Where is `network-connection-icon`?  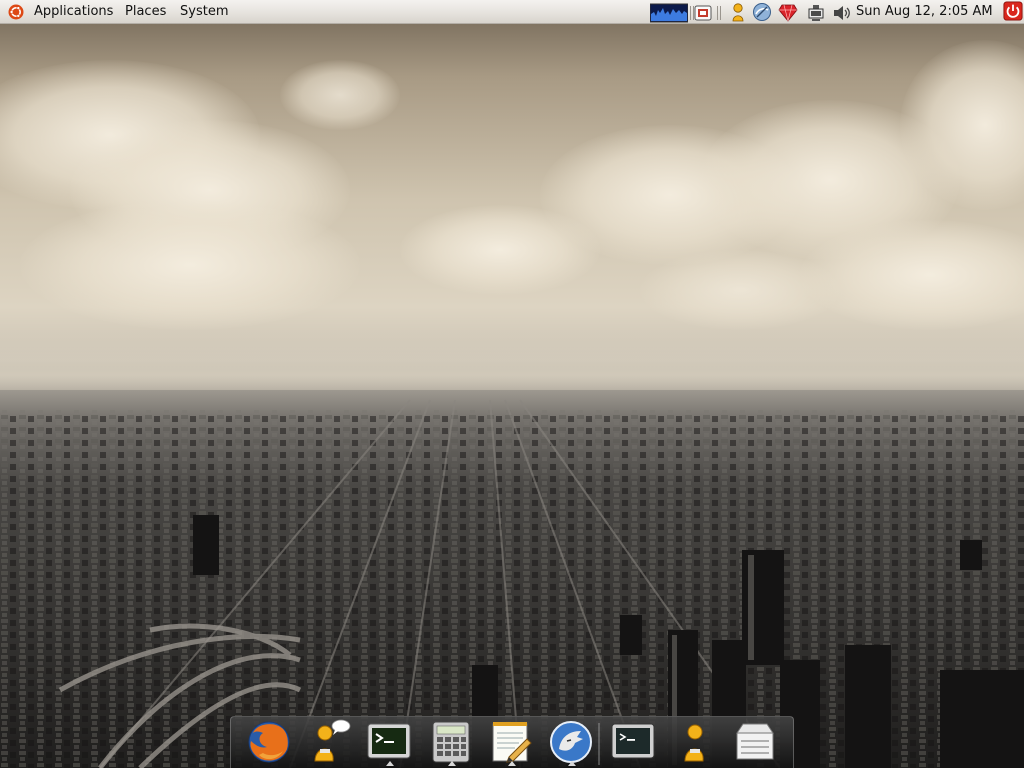 network-connection-icon is located at coordinates (816, 13).